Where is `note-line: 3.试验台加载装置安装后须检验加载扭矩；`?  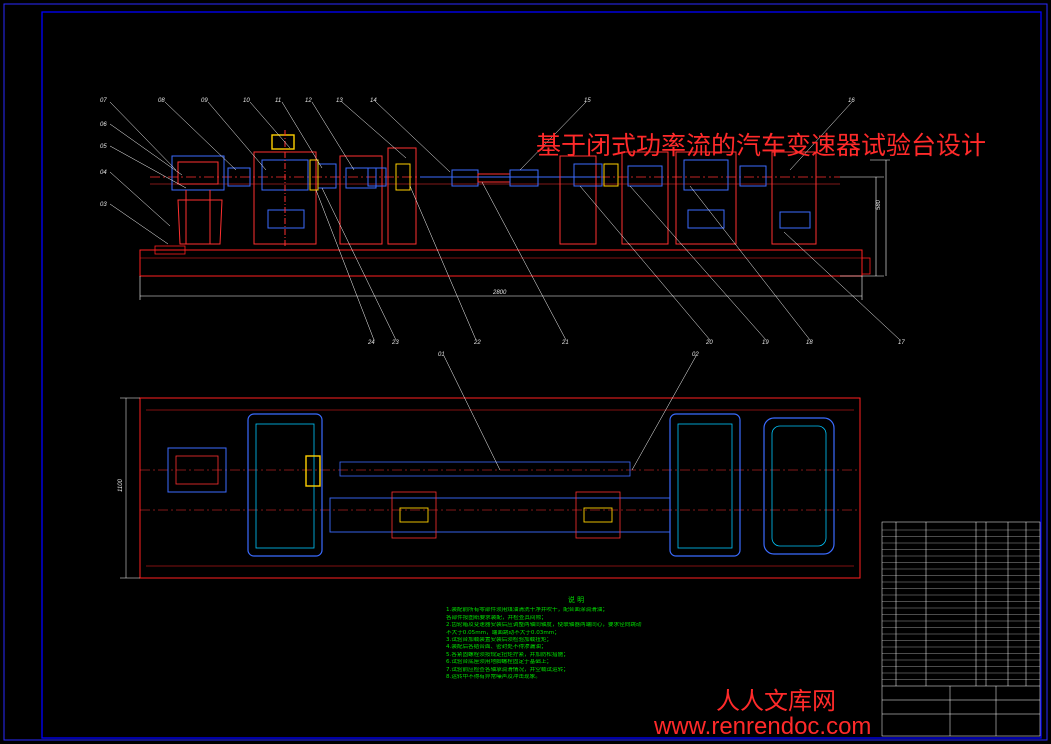
note-line: 3.试验台加载装置安装后须检验加载扭矩； is located at coordinates (499, 640).